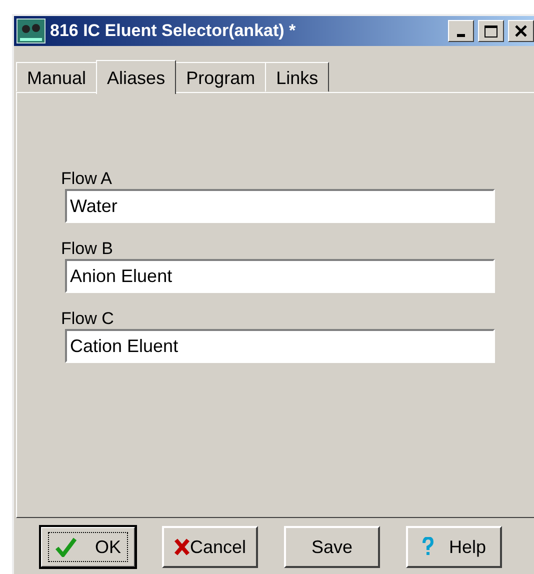 The image size is (534, 574). Describe the element at coordinates (280, 276) in the screenshot. I see `input-field: Anion Eluent` at that location.